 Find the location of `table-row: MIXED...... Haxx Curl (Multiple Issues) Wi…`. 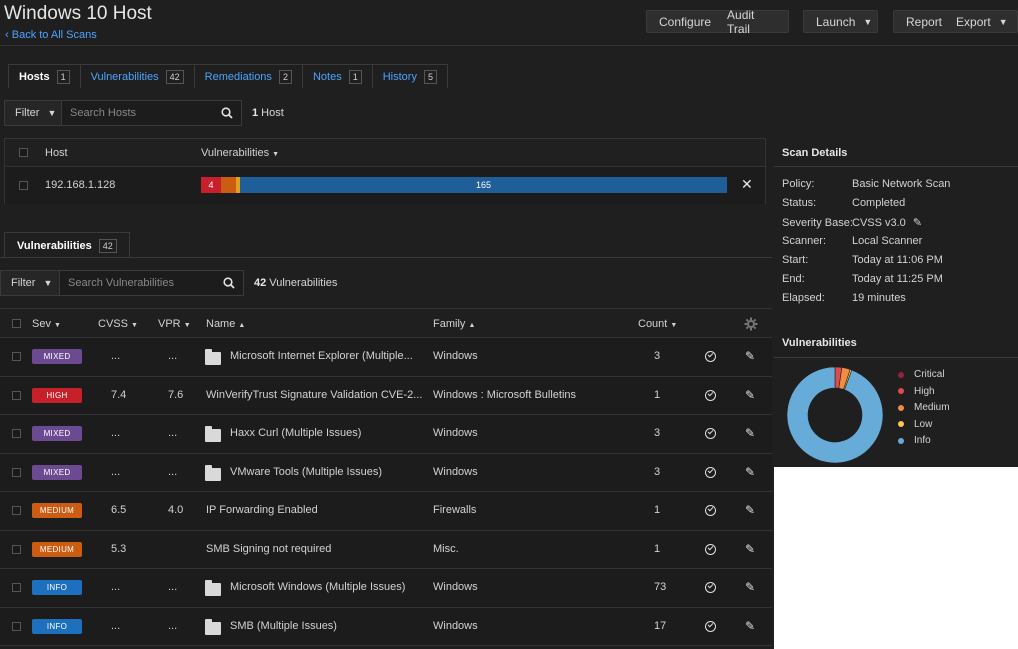

table-row: MIXED...... Haxx Curl (Multiple Issues) Wi… is located at coordinates (386, 434).